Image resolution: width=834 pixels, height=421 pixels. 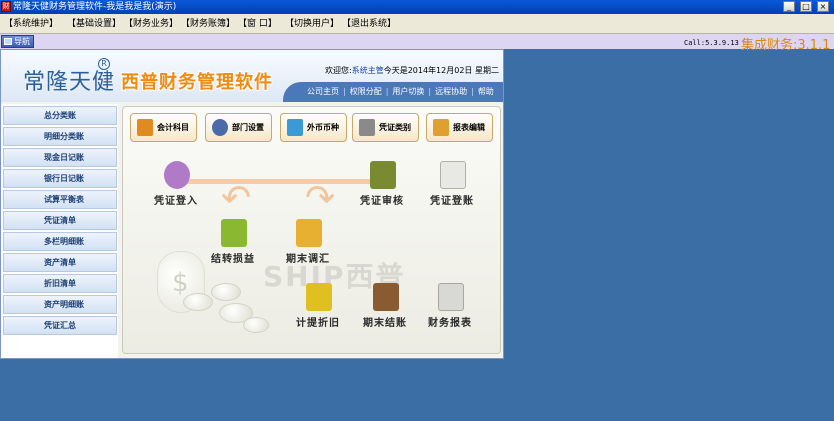 I want to click on depreciation-label: 计提折旧, so click(x=318, y=323).